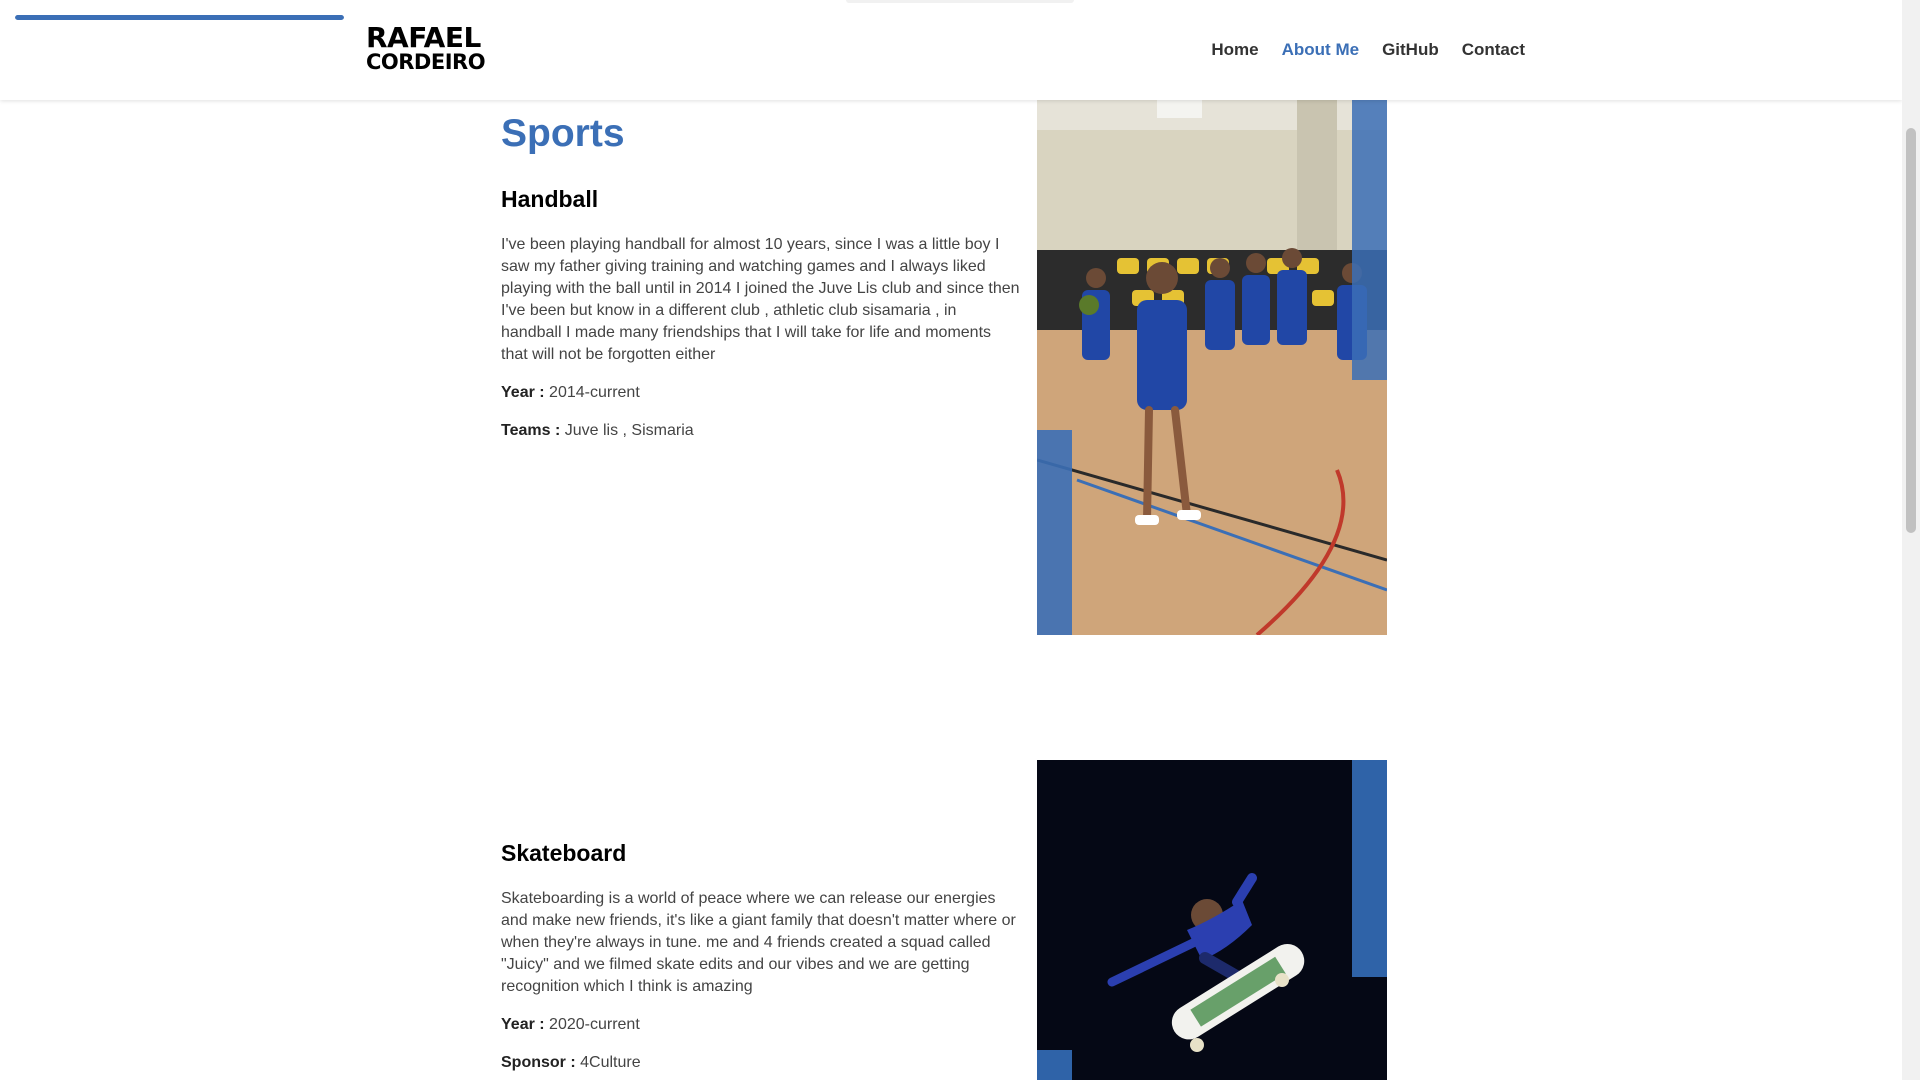 This screenshot has width=1920, height=1080. What do you see at coordinates (960, 1) in the screenshot?
I see `top-tab-shadow` at bounding box center [960, 1].